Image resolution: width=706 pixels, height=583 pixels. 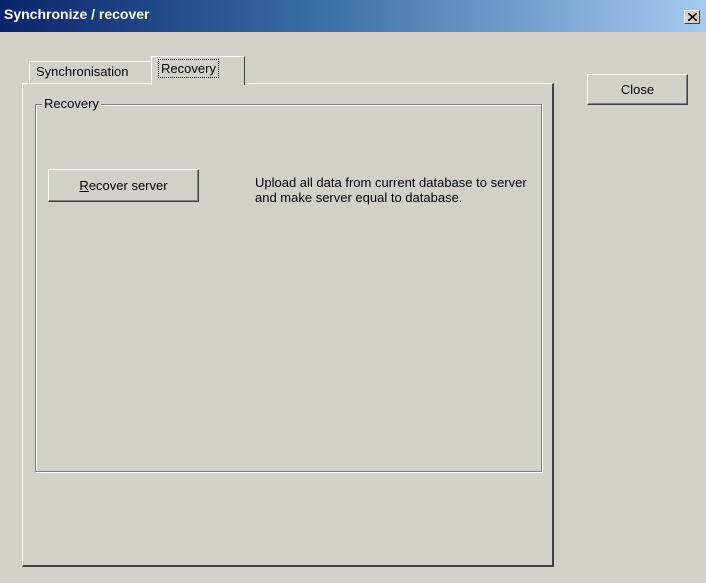 I want to click on recover-server-button: Recover server, so click(x=123, y=185).